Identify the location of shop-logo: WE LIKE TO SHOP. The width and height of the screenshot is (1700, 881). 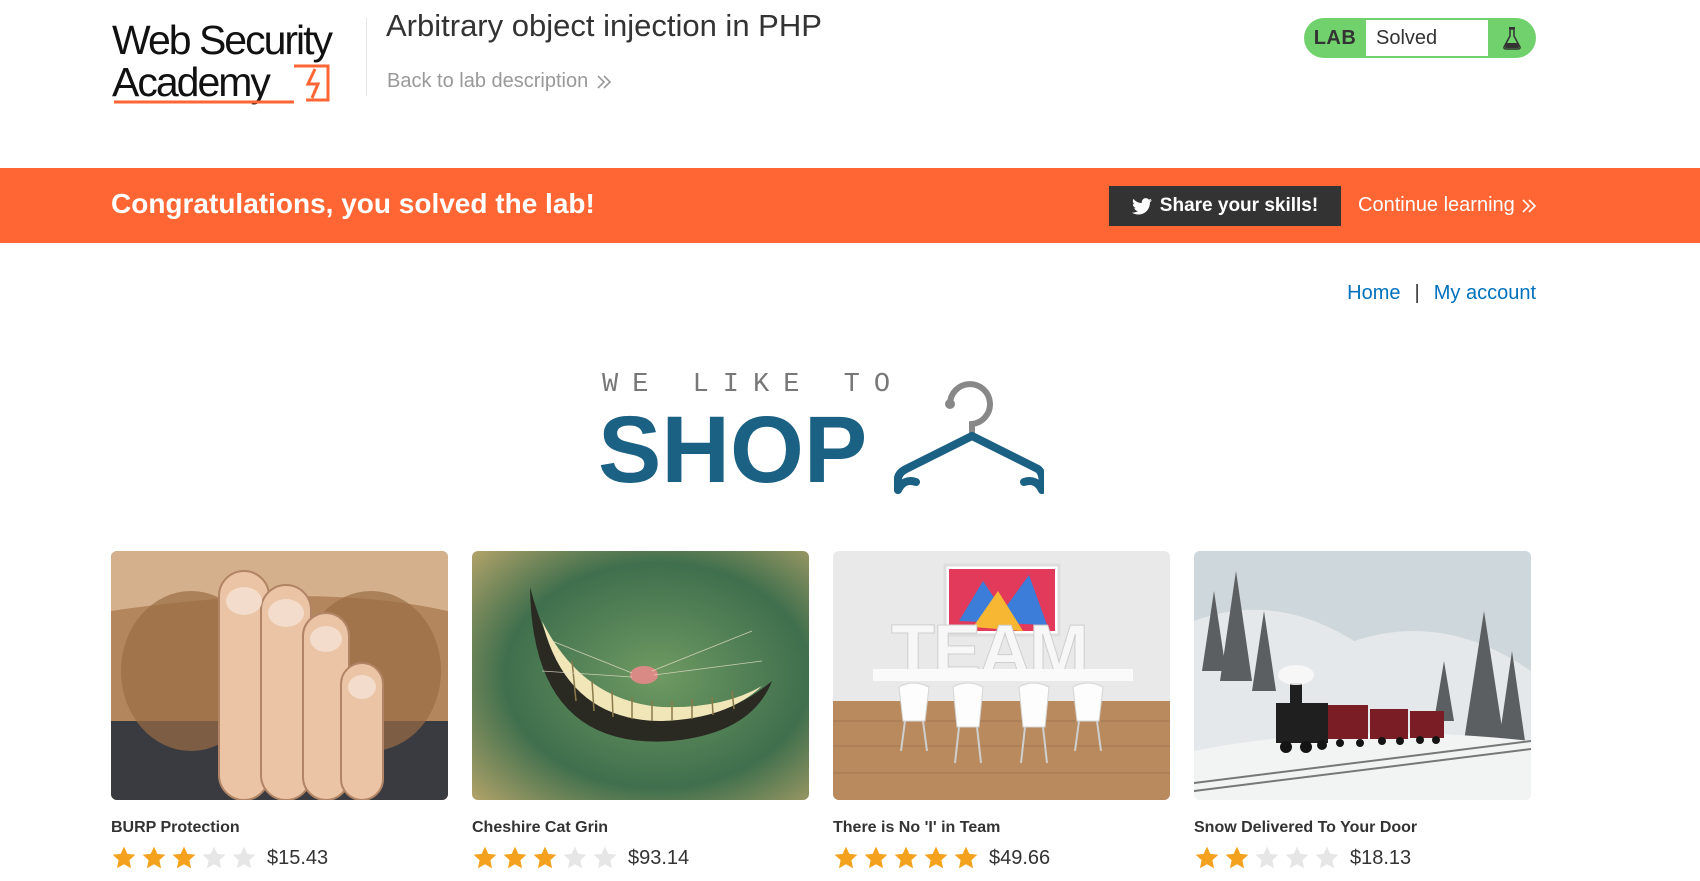
(822, 434).